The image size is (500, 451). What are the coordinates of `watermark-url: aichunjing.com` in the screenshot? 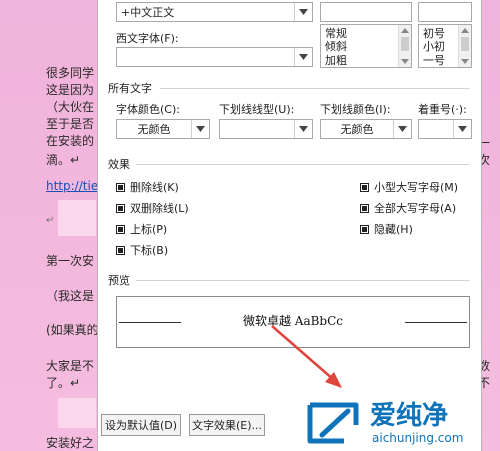 It's located at (418, 438).